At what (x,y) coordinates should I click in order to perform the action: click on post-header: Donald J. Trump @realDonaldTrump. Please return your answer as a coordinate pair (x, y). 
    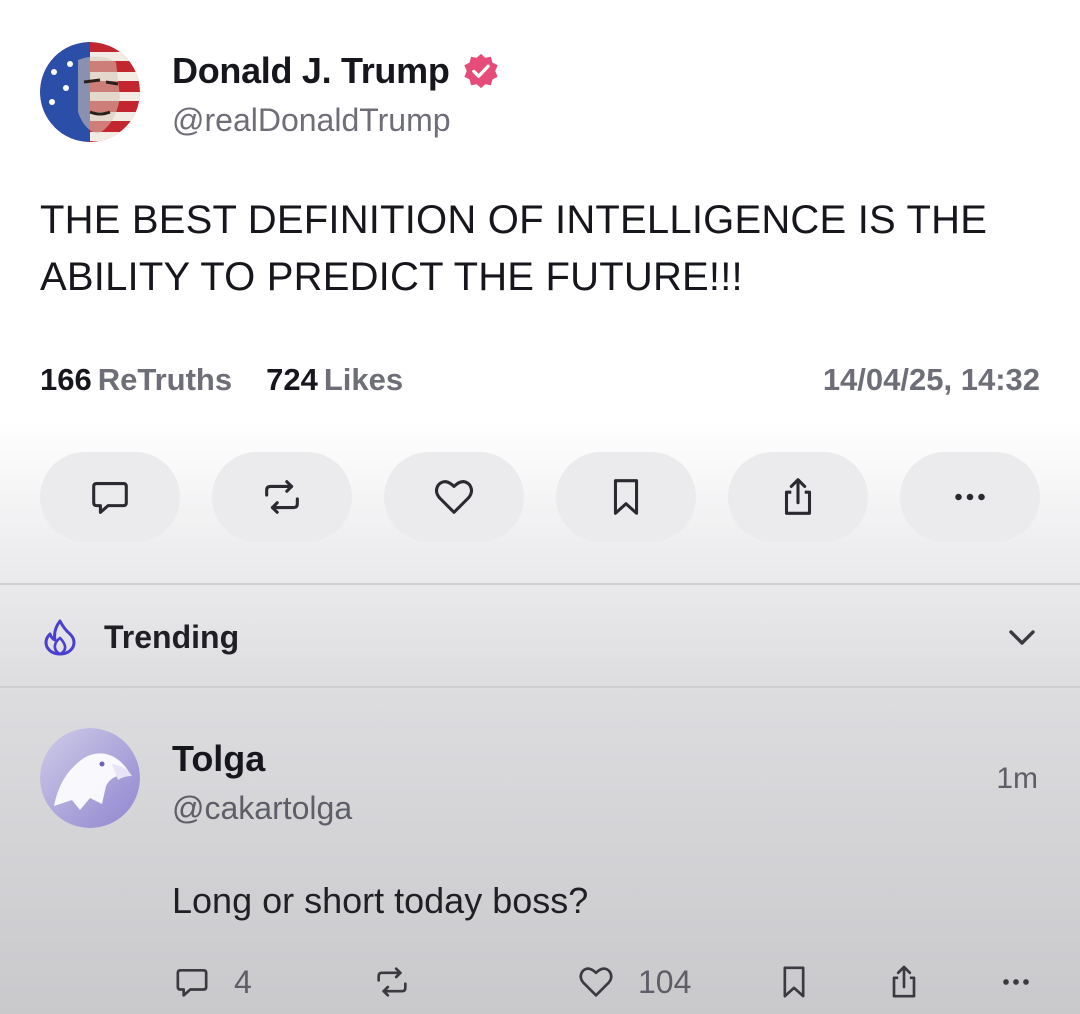
    Looking at the image, I should click on (270, 92).